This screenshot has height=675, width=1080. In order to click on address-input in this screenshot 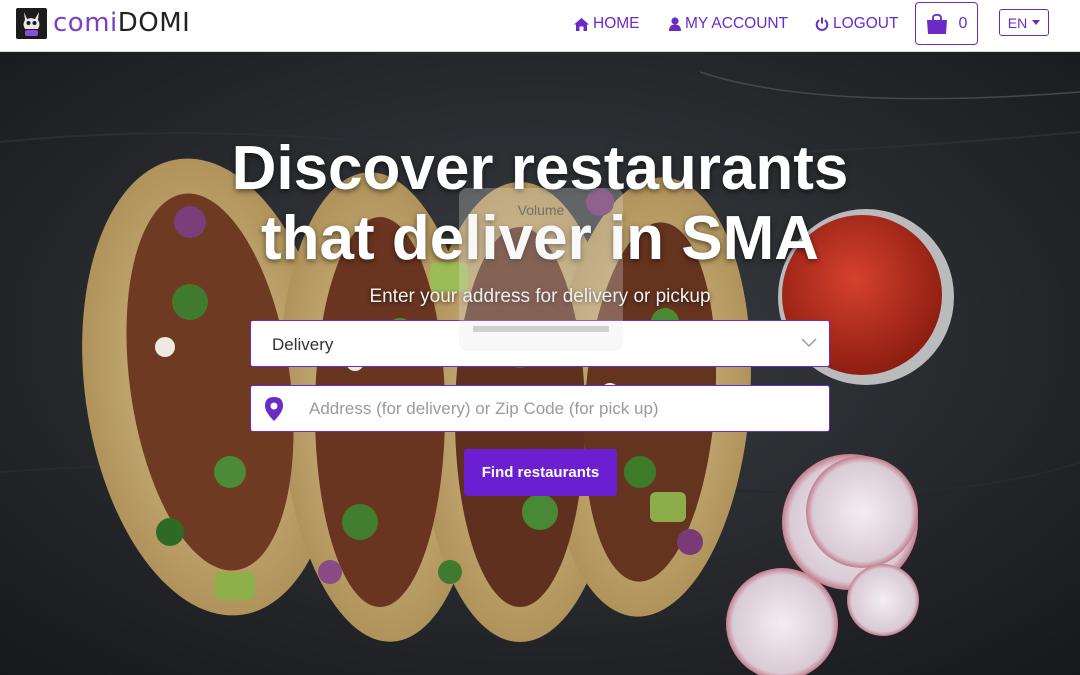, I will do `click(564, 408)`.